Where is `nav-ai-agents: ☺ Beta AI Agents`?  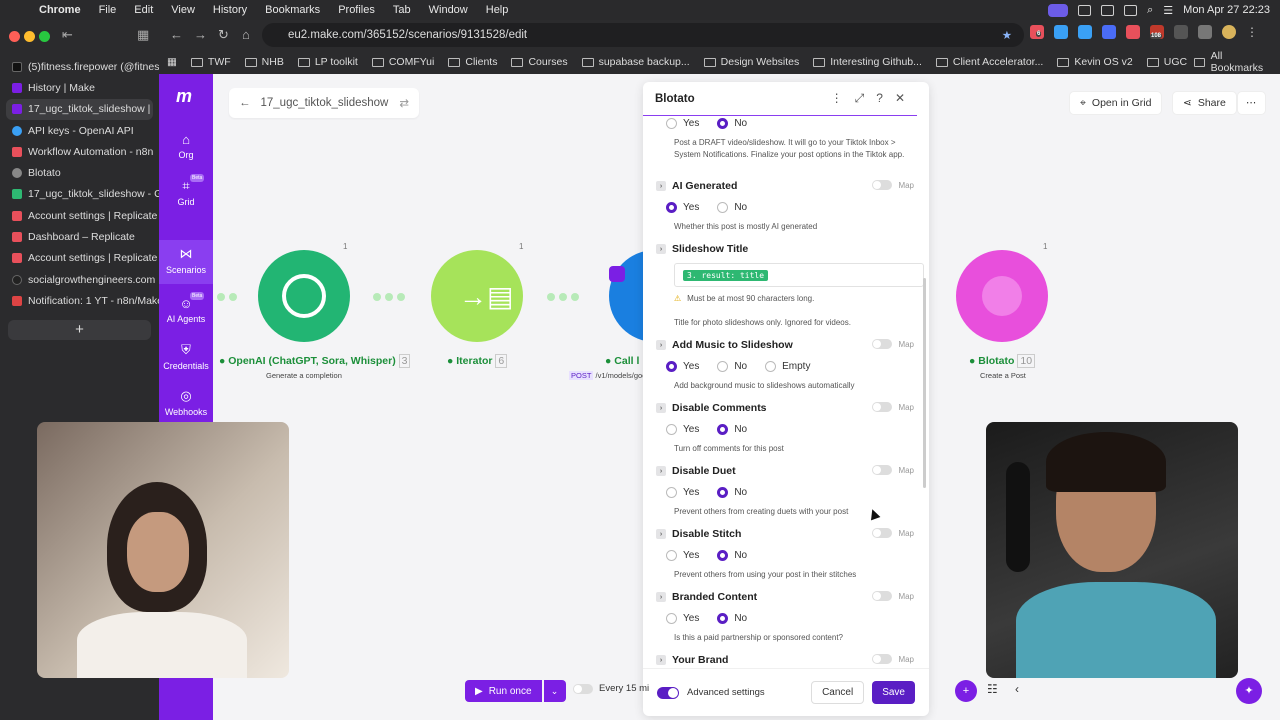
nav-ai-agents: ☺ Beta AI Agents is located at coordinates (186, 312).